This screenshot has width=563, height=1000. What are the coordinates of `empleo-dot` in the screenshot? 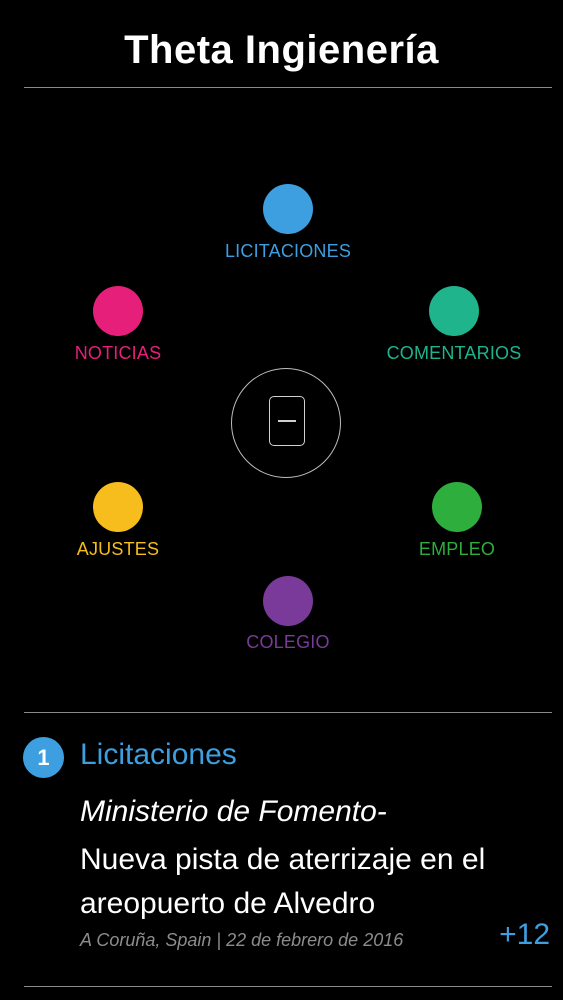 It's located at (457, 507).